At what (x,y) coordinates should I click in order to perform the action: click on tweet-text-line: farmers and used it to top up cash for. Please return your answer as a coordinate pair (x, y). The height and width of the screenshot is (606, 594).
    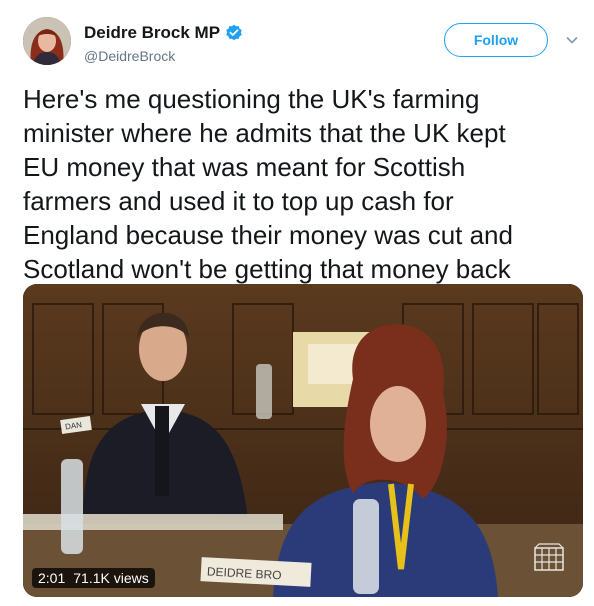
    Looking at the image, I should click on (238, 201).